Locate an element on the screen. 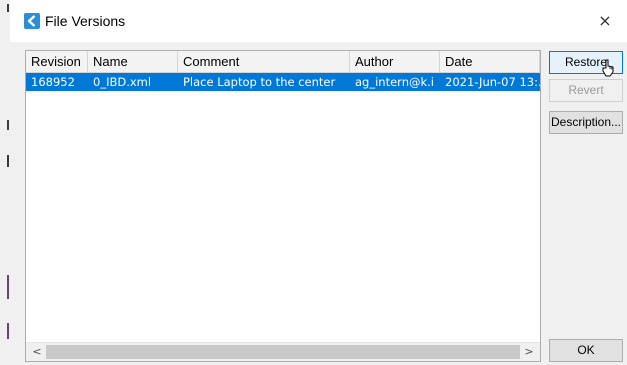 This screenshot has height=365, width=627. table-header: Revision Name Comment Author Date is located at coordinates (283, 62).